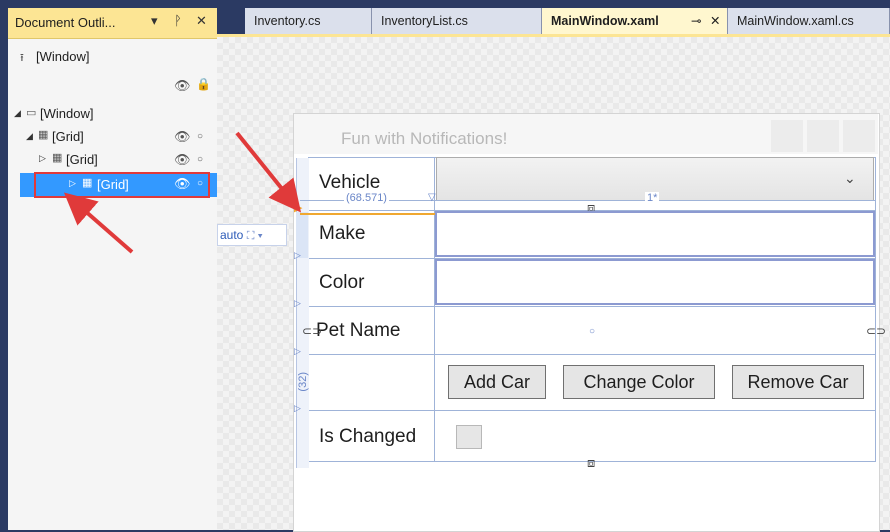  I want to click on resize-mode-icon: ⛶ ▾, so click(255, 236).